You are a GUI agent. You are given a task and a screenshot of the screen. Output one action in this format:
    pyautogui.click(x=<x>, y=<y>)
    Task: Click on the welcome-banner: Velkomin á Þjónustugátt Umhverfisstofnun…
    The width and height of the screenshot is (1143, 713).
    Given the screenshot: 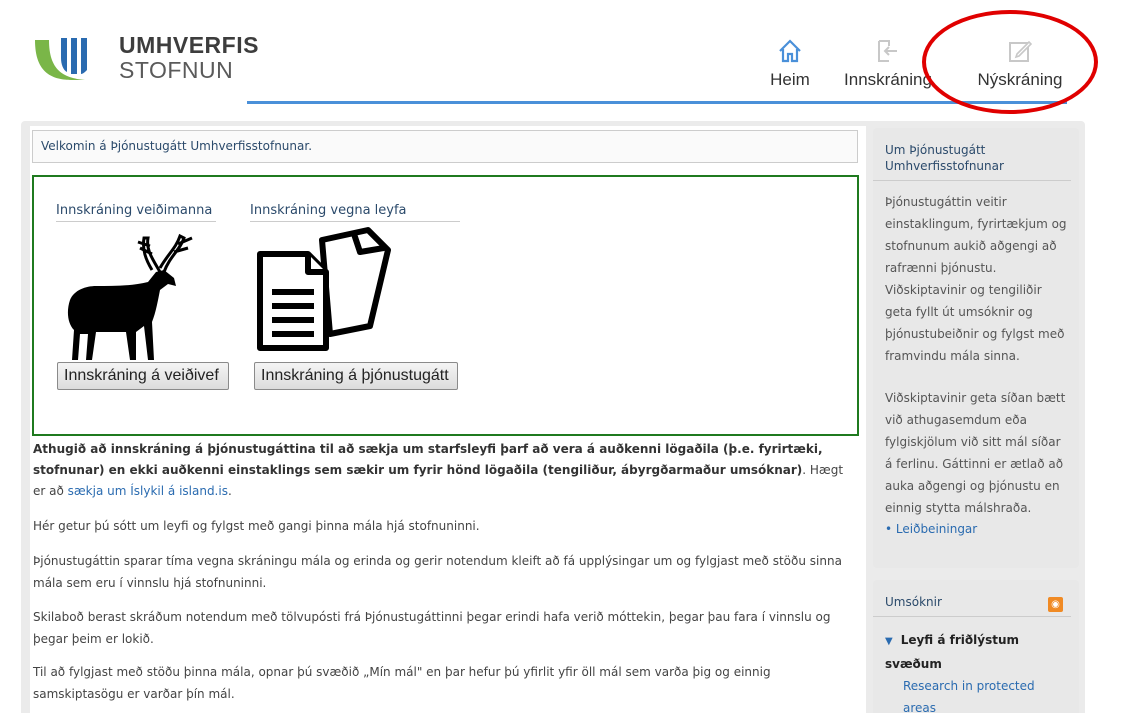 What is the action you would take?
    pyautogui.click(x=445, y=146)
    